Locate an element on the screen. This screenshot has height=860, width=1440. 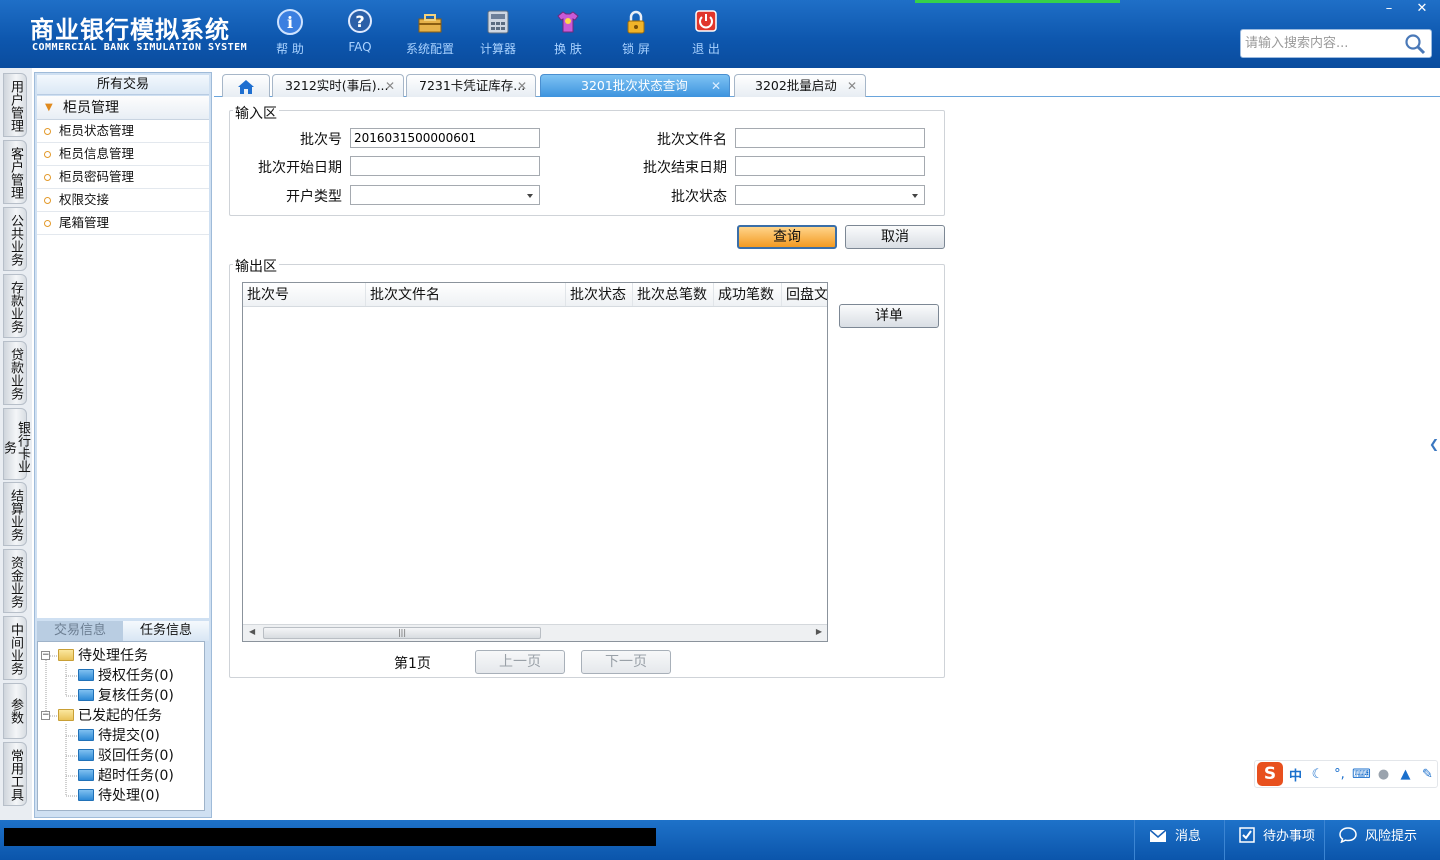
ime-logo-icon: S is located at coordinates (1270, 774).